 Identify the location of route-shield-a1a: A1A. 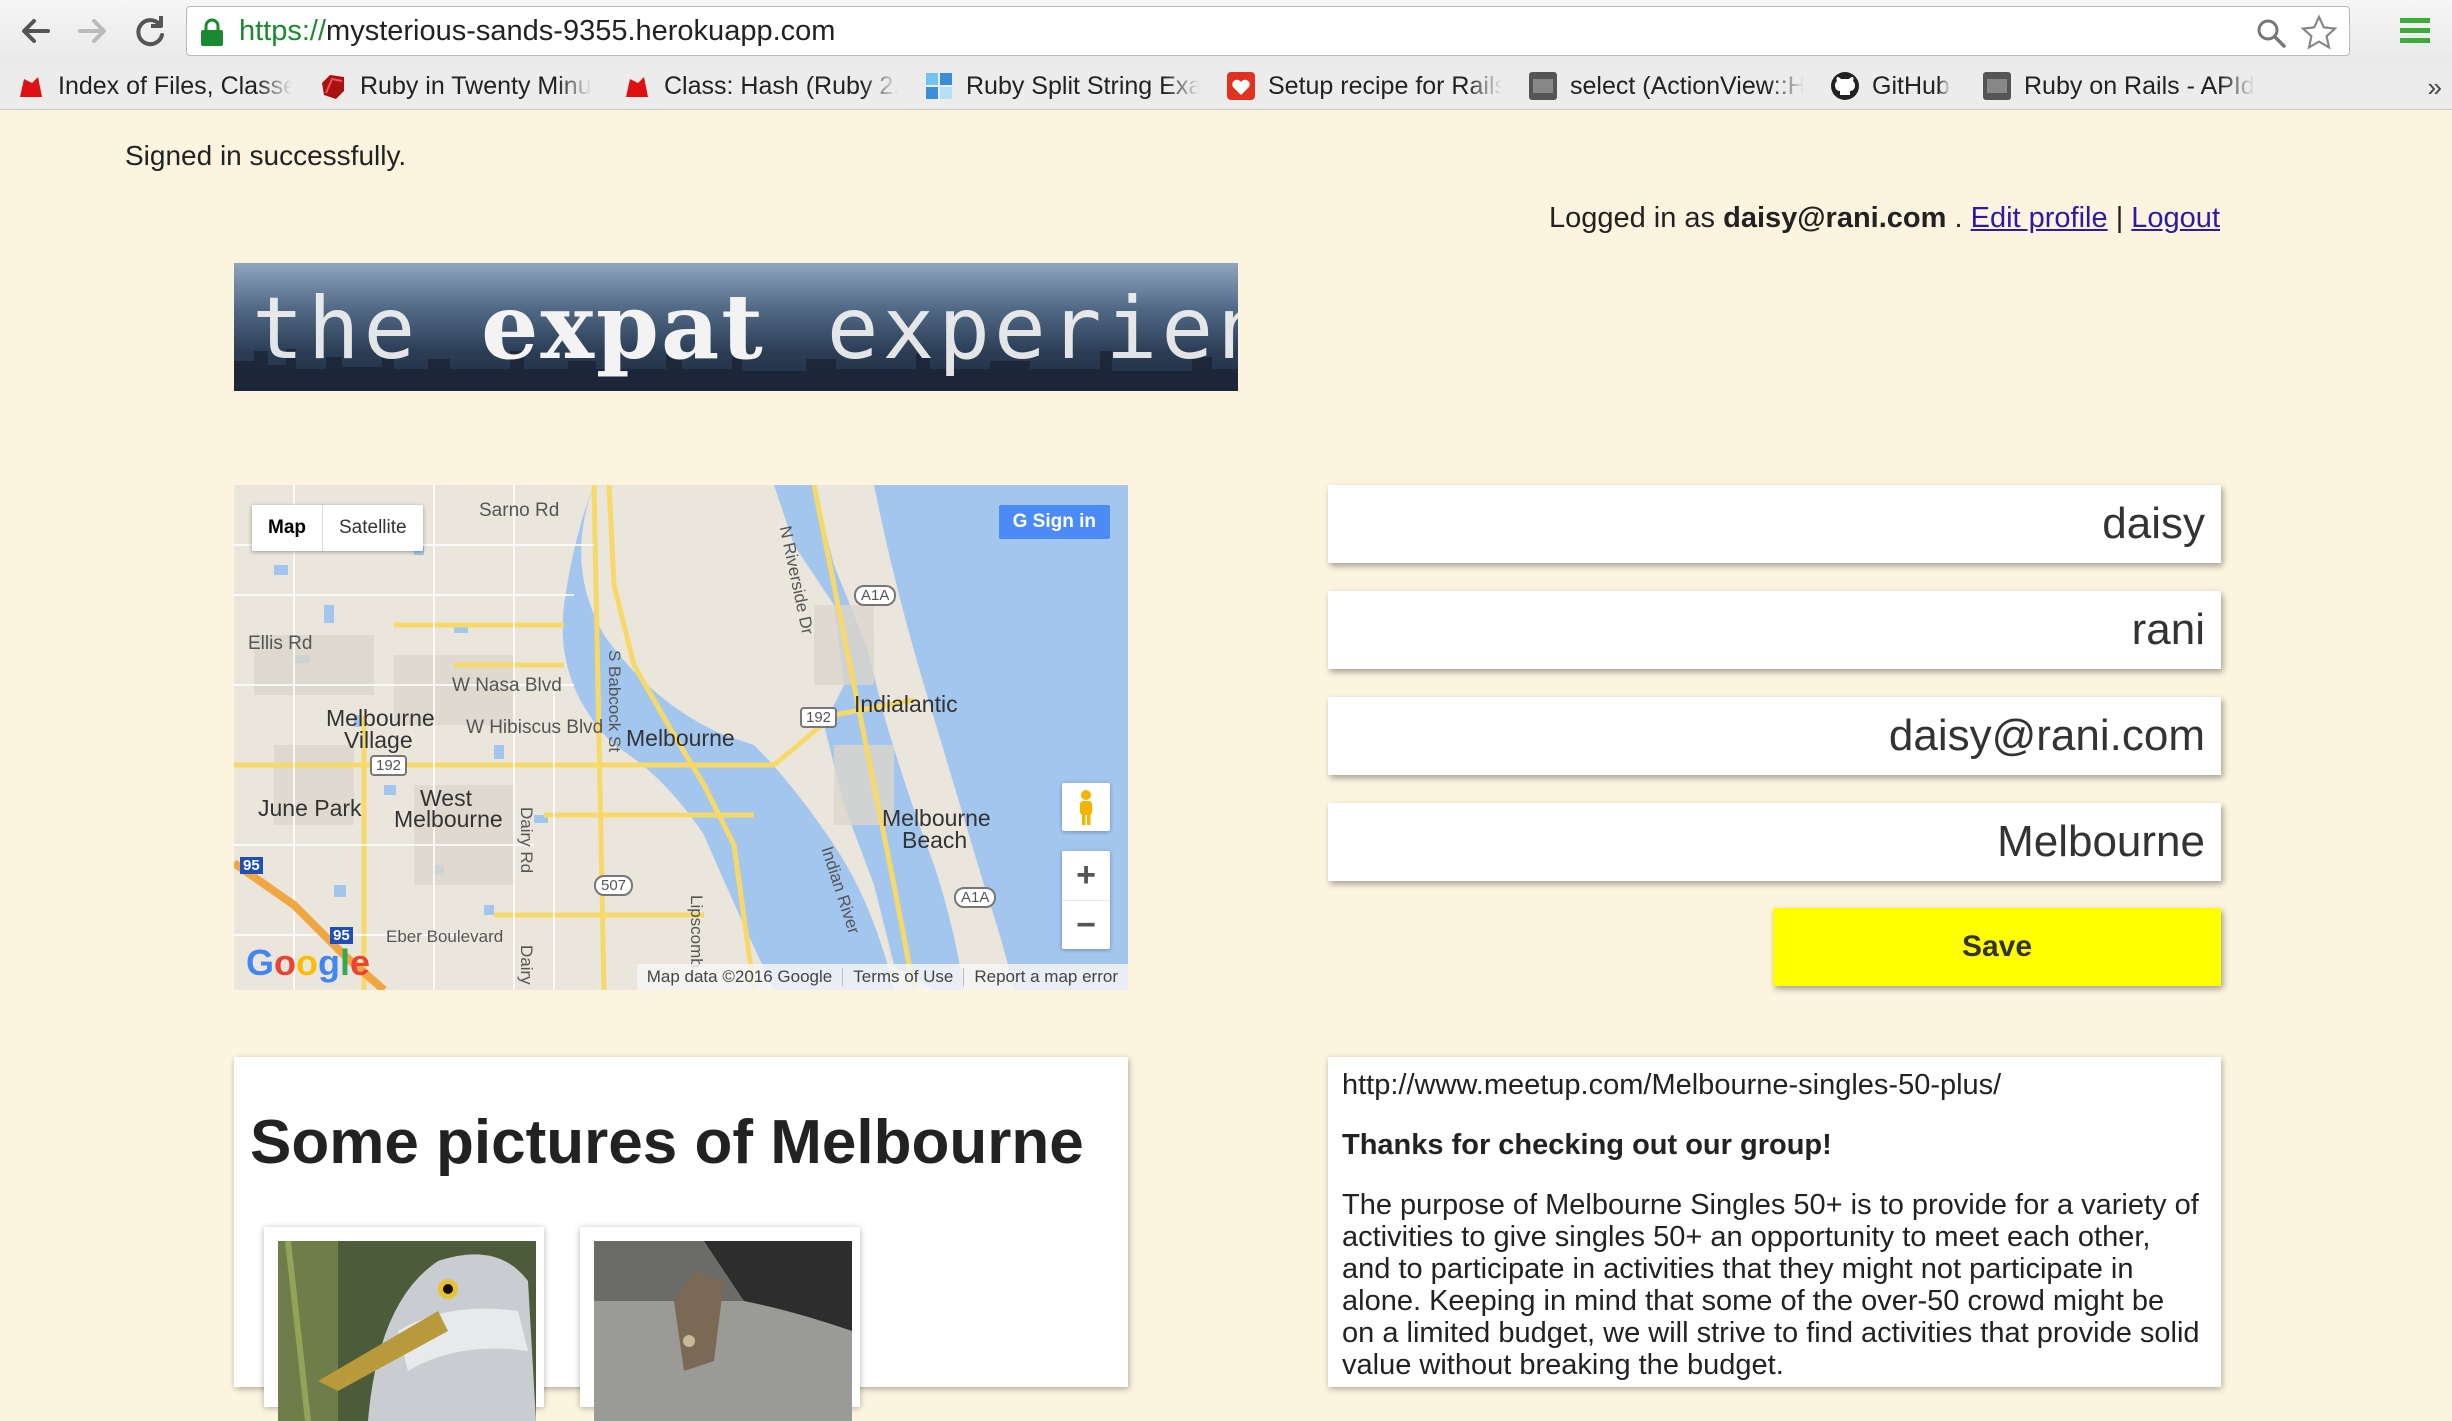
(875, 595).